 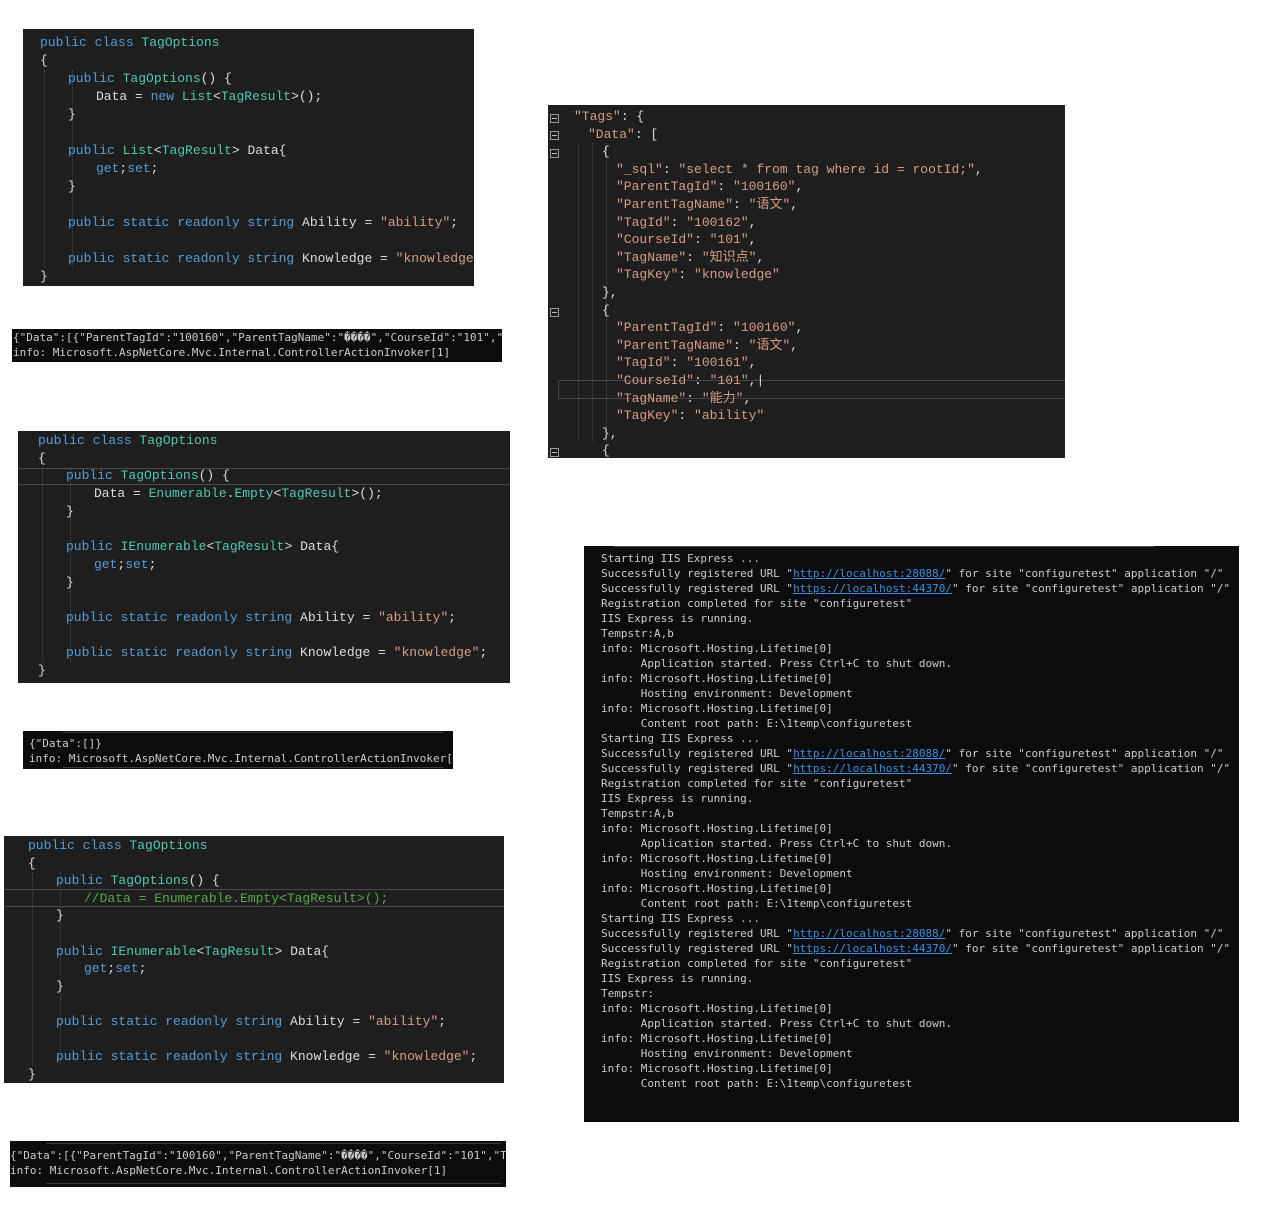 What do you see at coordinates (769, 204) in the screenshot?
I see `code-token: "语文"` at bounding box center [769, 204].